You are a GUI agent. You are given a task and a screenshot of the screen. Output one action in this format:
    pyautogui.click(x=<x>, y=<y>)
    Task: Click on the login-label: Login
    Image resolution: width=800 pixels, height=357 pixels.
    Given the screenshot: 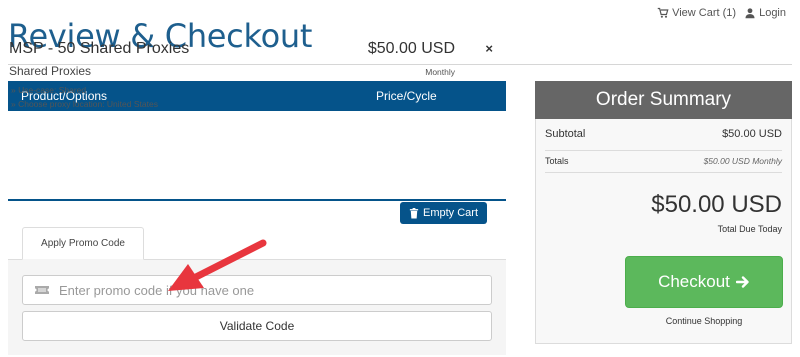 What is the action you would take?
    pyautogui.click(x=772, y=13)
    